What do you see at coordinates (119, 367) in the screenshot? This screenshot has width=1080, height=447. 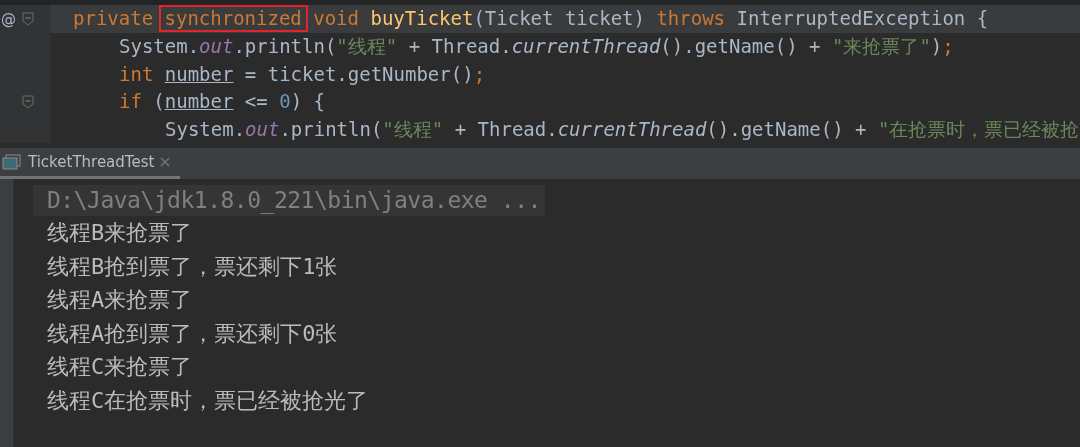 I see `console-output-line: 线程C来抢票了` at bounding box center [119, 367].